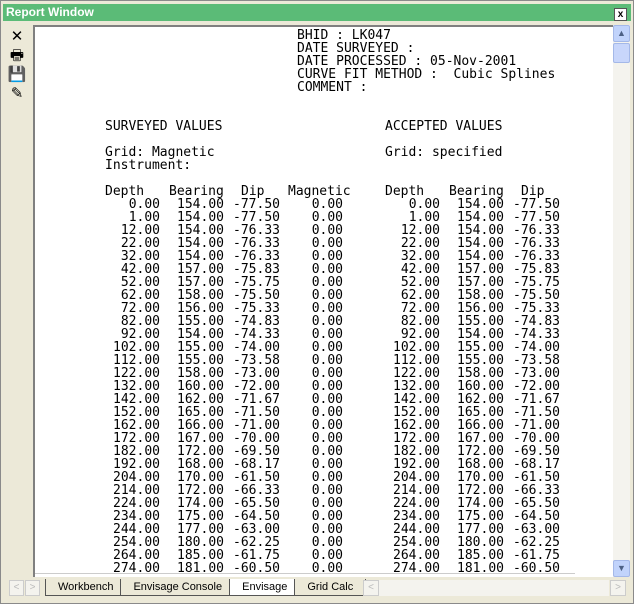  I want to click on title-bar: Report Window x, so click(317, 12).